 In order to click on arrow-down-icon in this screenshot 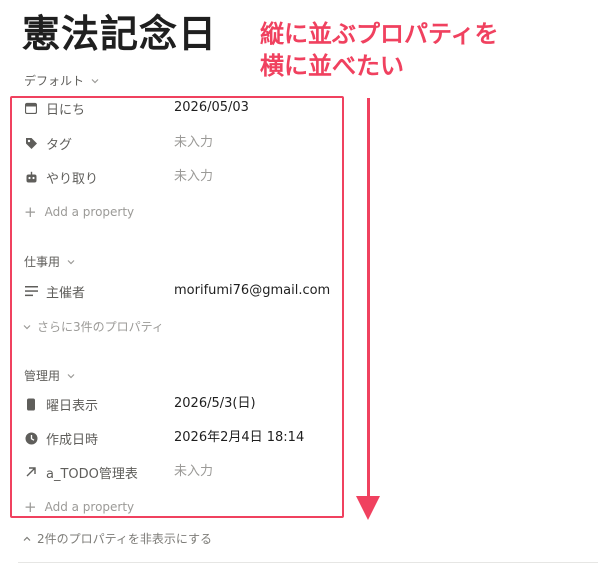, I will do `click(368, 508)`.